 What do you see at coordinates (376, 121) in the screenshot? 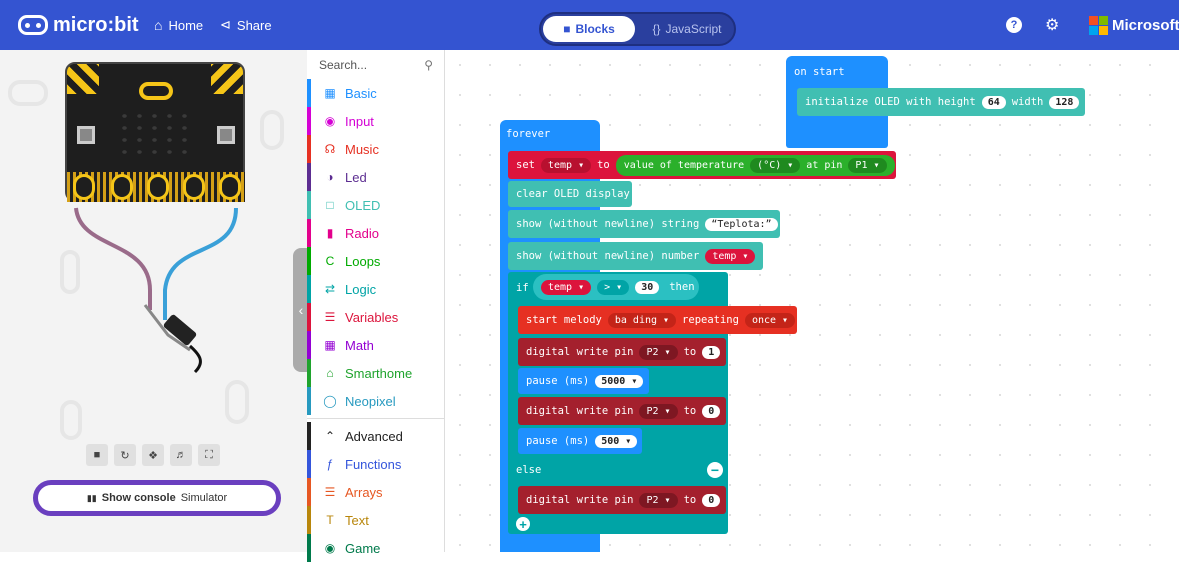
I see `category-input: ◉ Input` at bounding box center [376, 121].